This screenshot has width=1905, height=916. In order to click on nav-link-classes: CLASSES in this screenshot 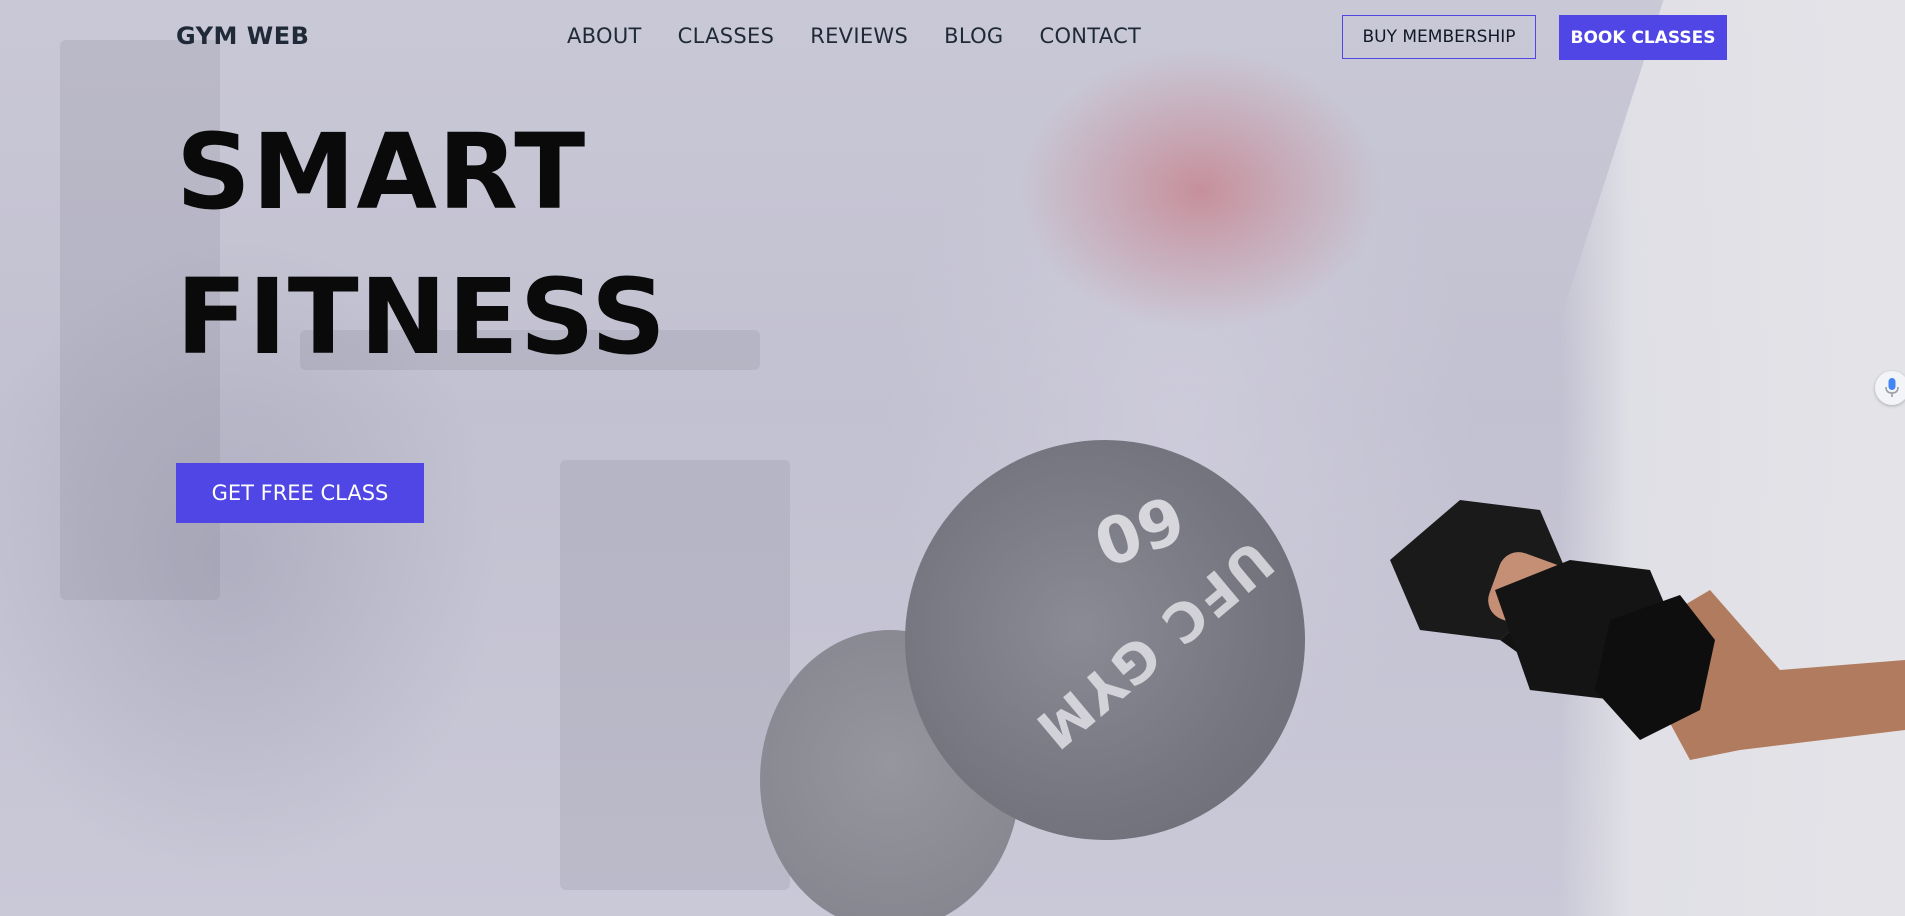, I will do `click(726, 36)`.